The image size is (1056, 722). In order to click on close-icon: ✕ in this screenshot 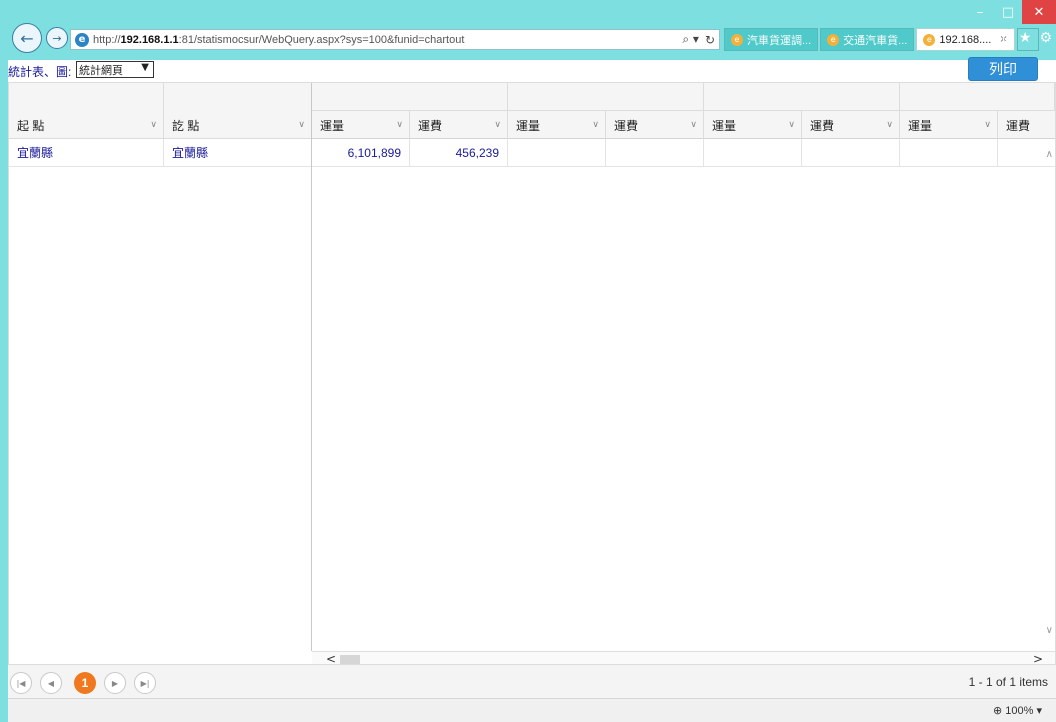, I will do `click(1039, 12)`.